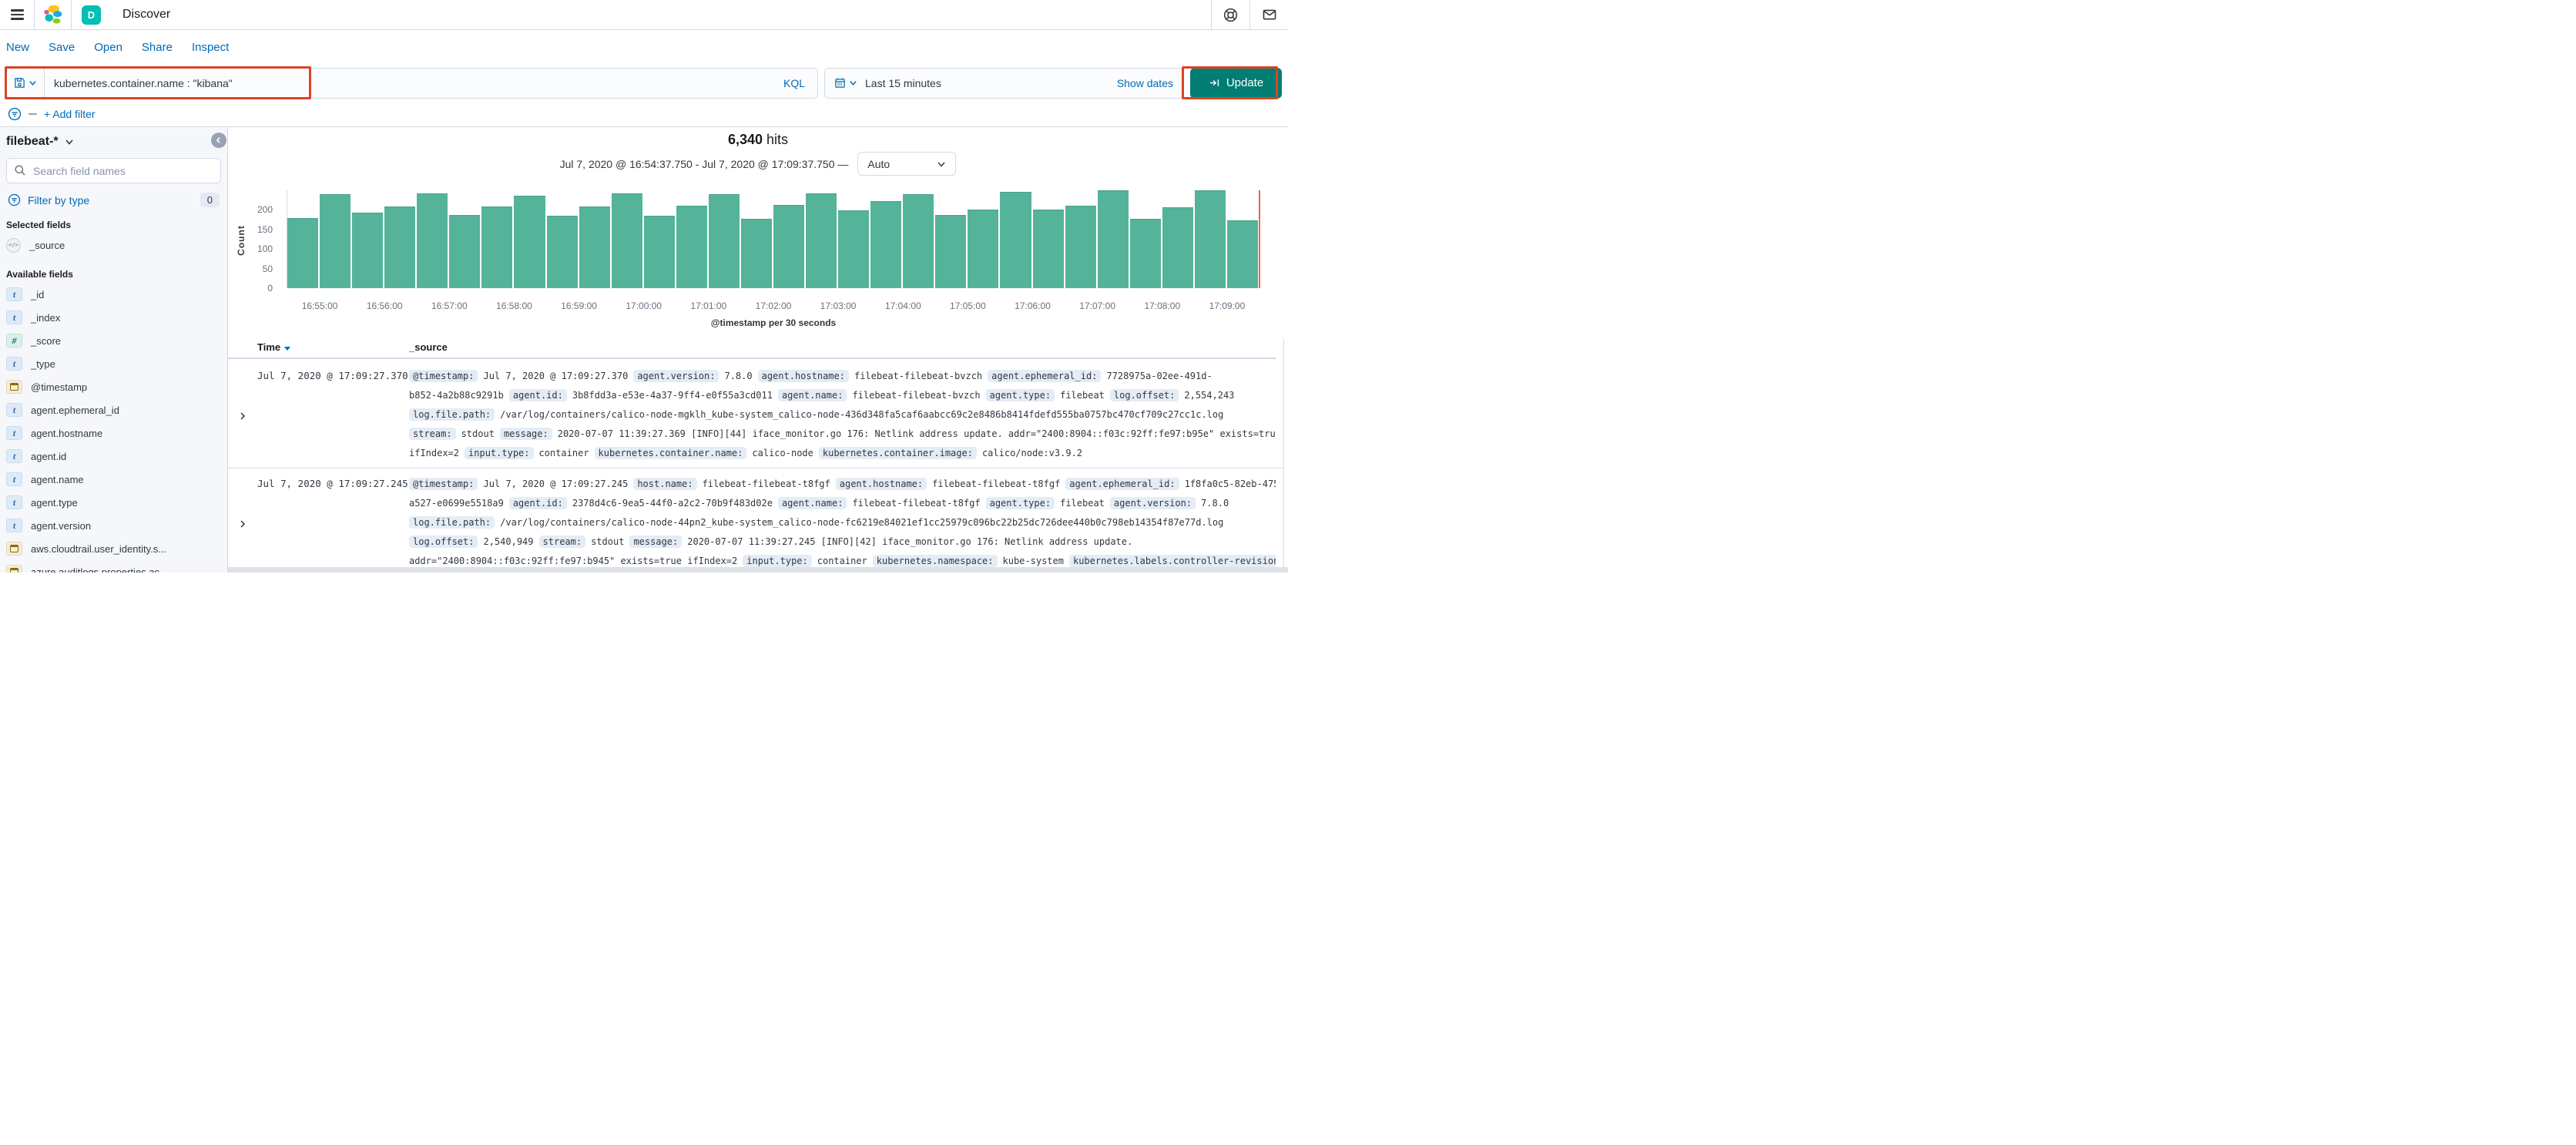 This screenshot has height=1145, width=2576. Describe the element at coordinates (53, 15) in the screenshot. I see `elastic-logo` at that location.